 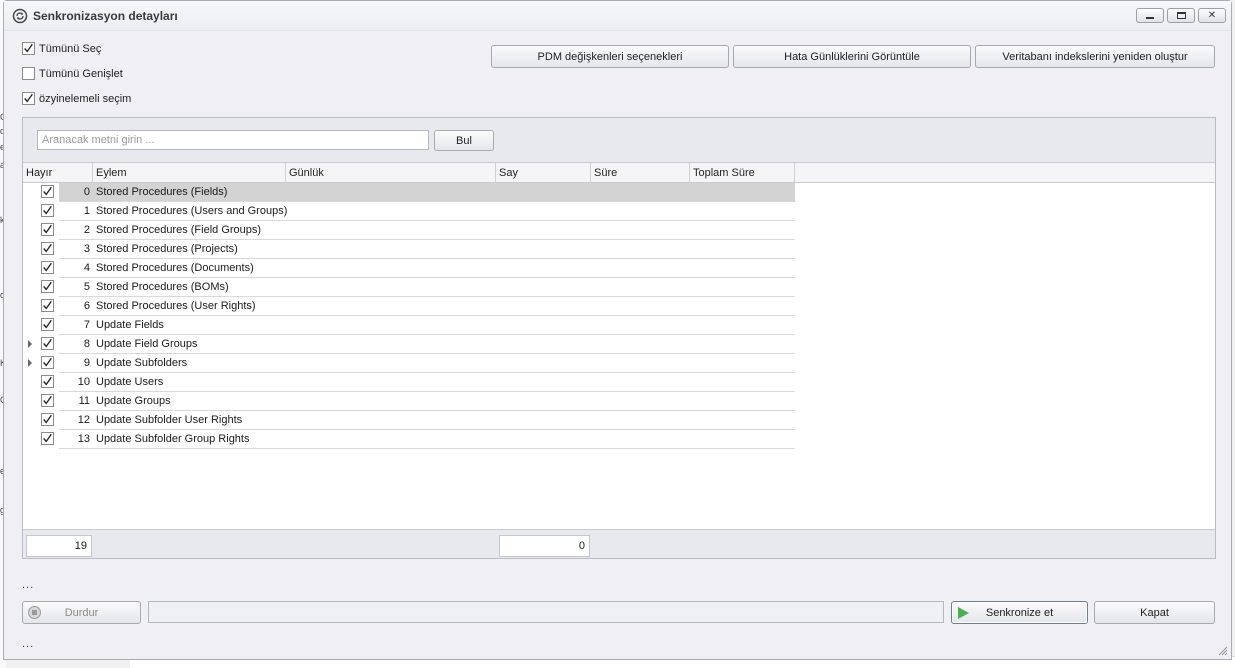 What do you see at coordinates (409, 230) in the screenshot?
I see `table-row: 2 Stored Procedures (Field Groups)` at bounding box center [409, 230].